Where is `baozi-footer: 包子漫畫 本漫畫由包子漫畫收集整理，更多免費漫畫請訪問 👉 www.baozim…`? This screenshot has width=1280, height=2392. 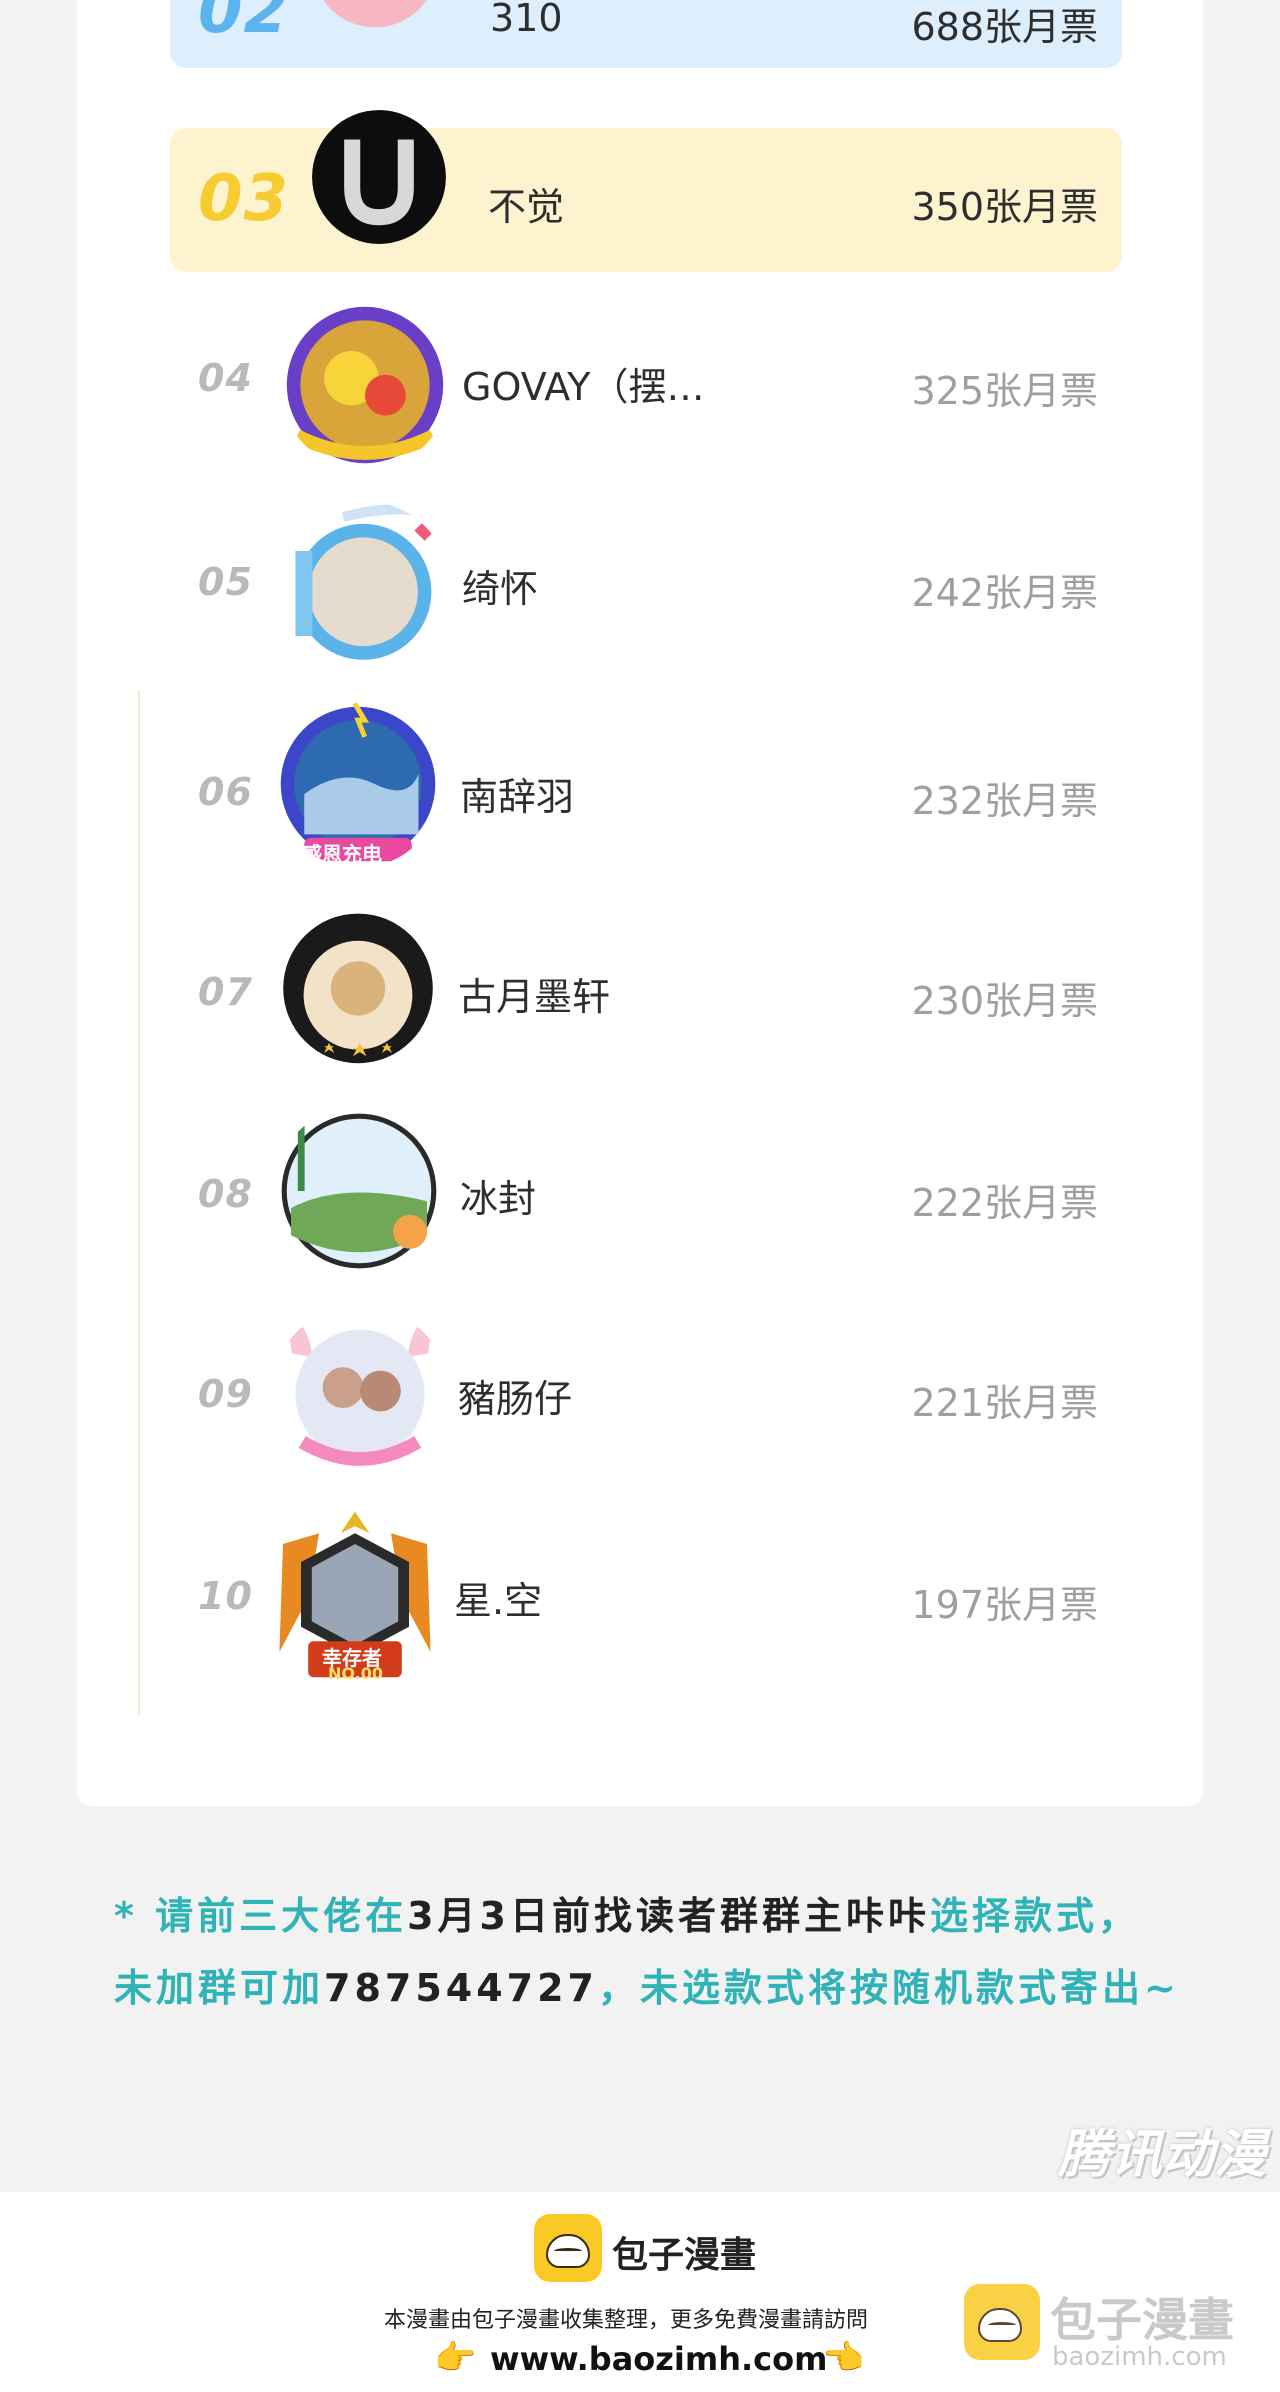 baozi-footer: 包子漫畫 本漫畫由包子漫畫收集整理，更多免費漫畫請訪問 👉 www.baozim… is located at coordinates (640, 2292).